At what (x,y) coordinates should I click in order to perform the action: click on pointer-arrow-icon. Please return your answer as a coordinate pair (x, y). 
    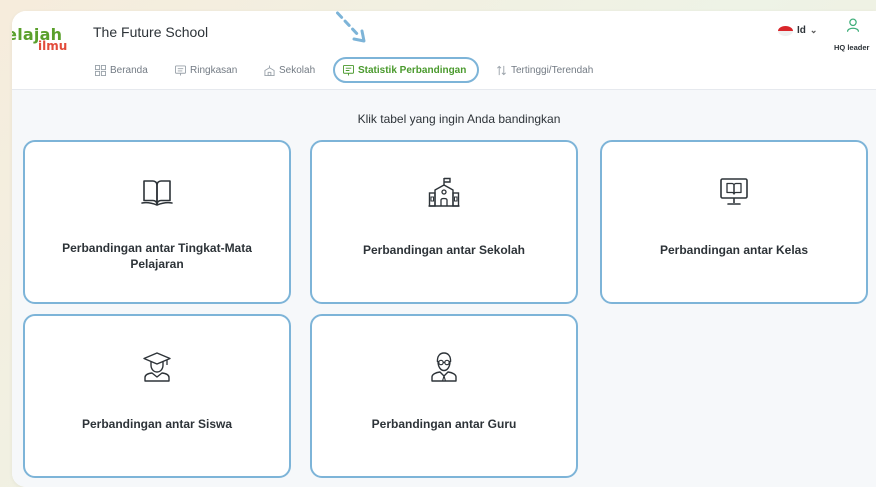
    Looking at the image, I should click on (349, 27).